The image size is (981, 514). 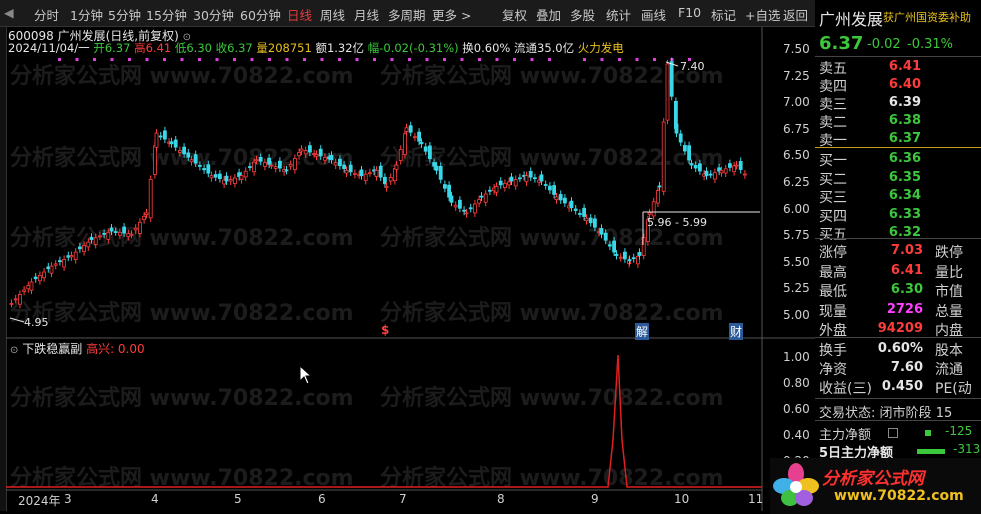 I want to click on price-tick-label: 6.00, so click(x=796, y=208).